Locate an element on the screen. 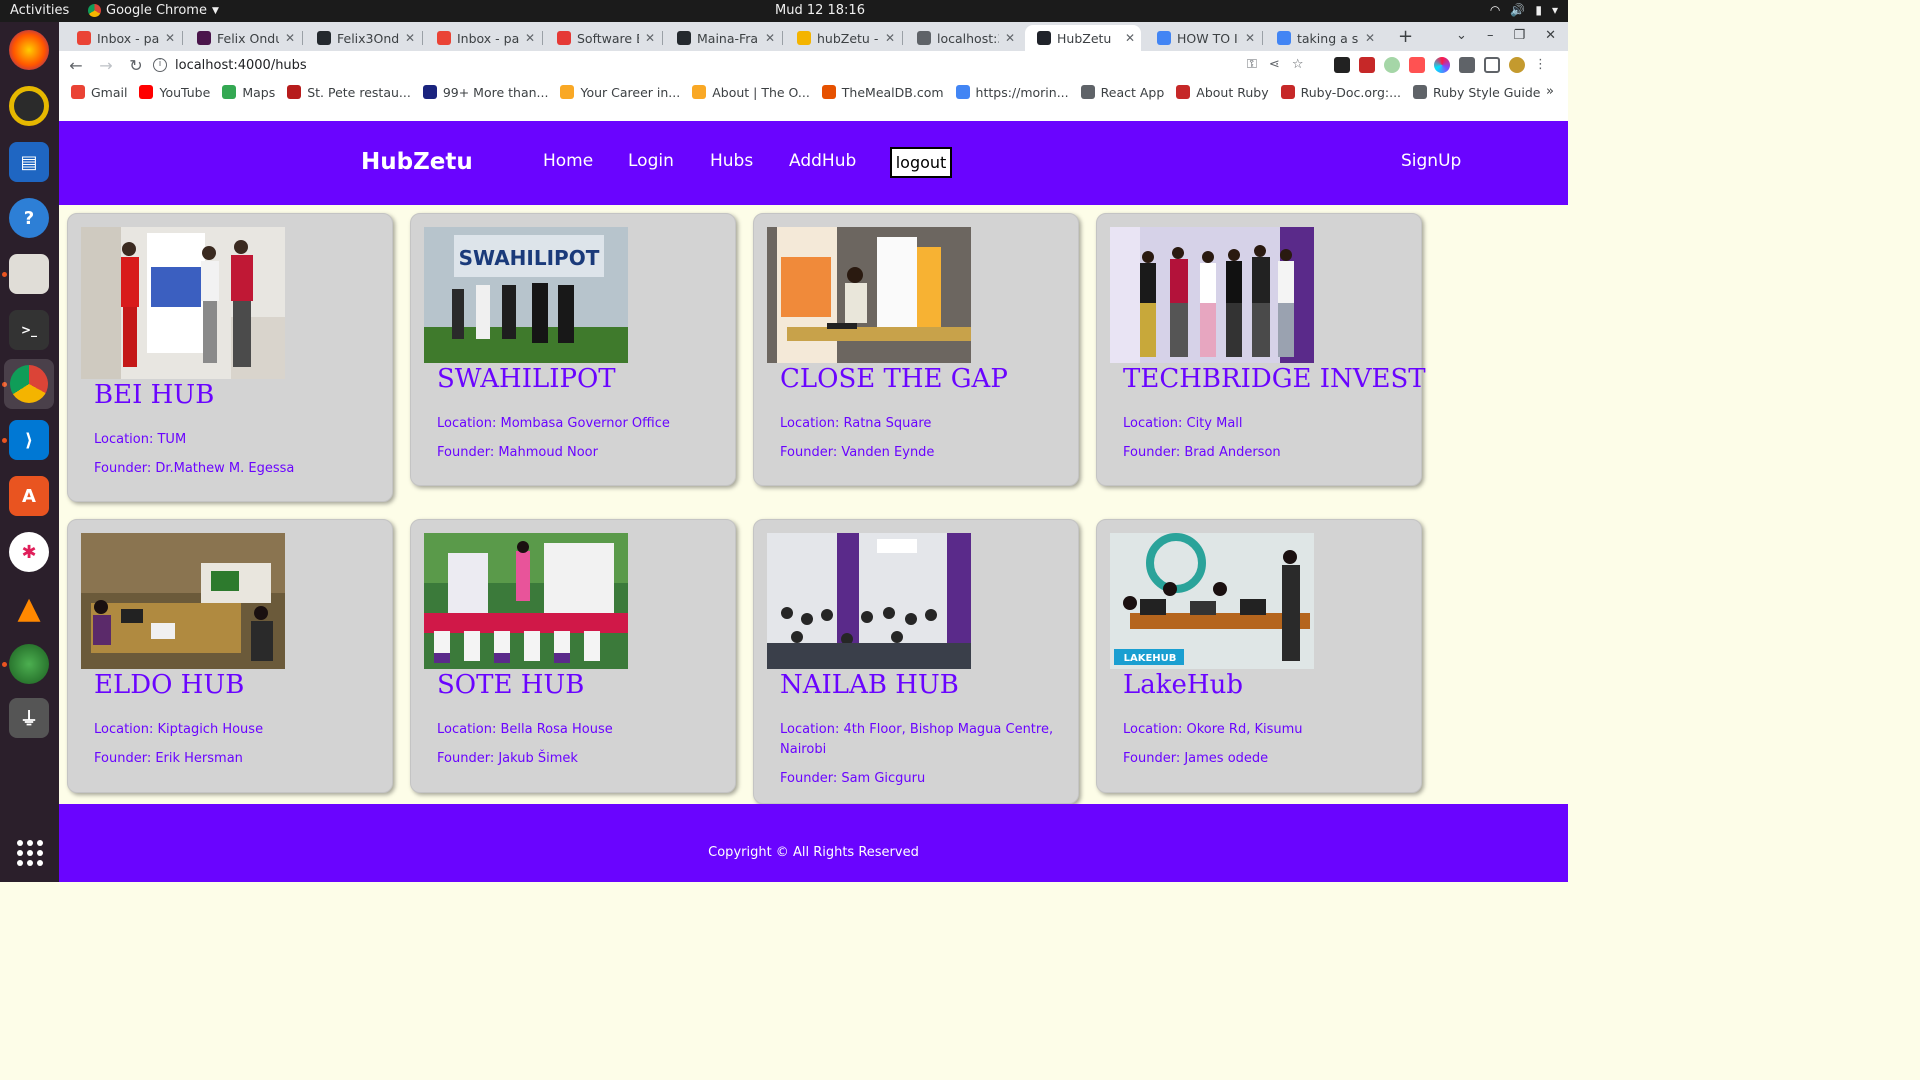 The image size is (1920, 1080). browser-tab: HubZetu ✕ is located at coordinates (1083, 38).